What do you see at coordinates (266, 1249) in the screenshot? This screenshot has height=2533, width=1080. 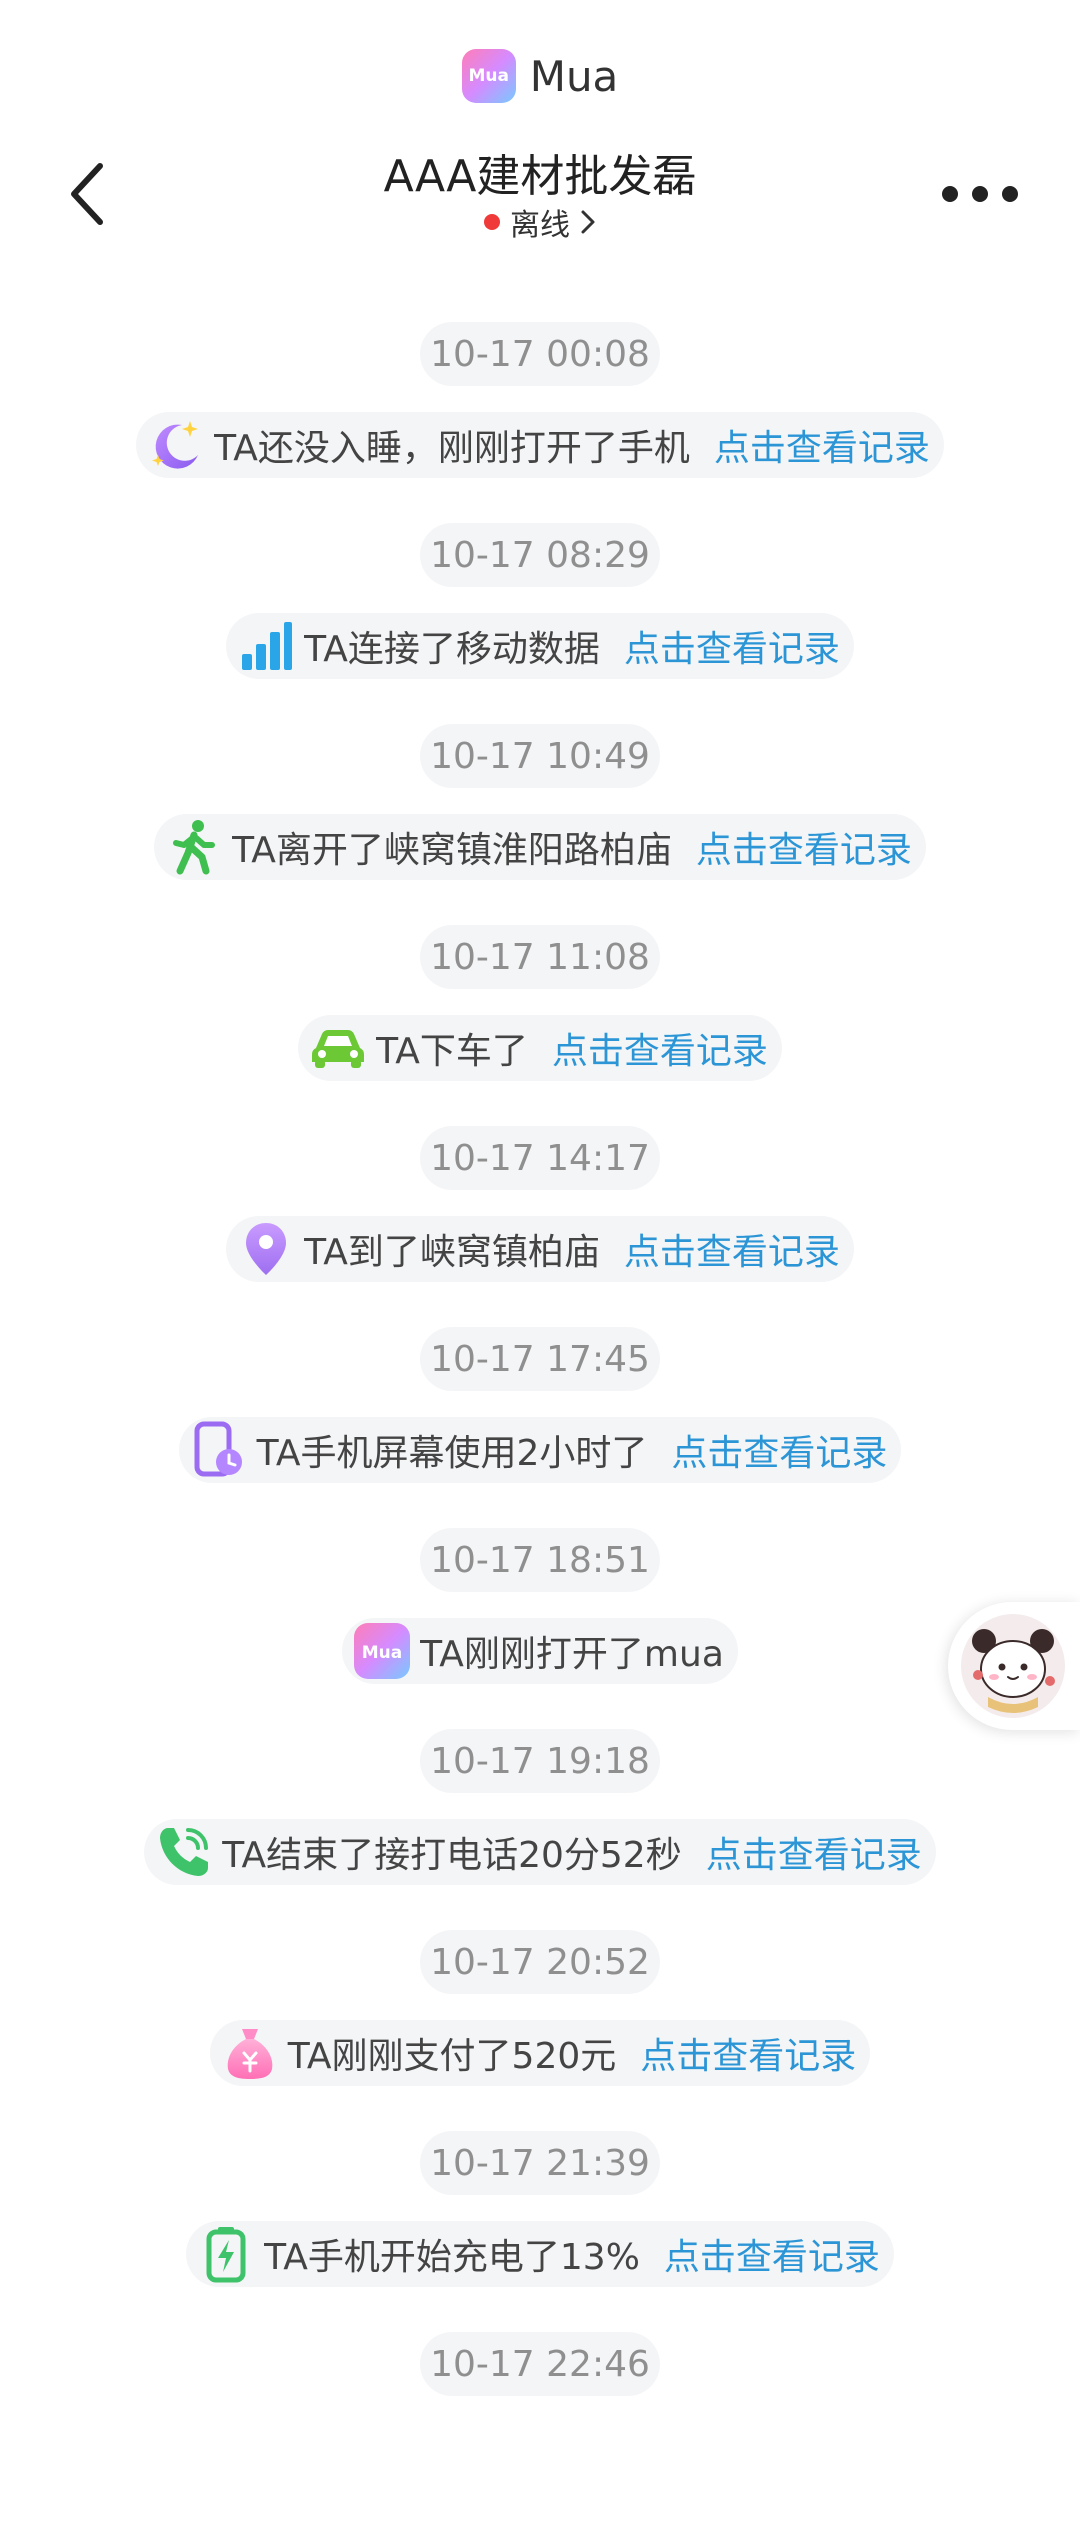 I see `location-pin-icon` at bounding box center [266, 1249].